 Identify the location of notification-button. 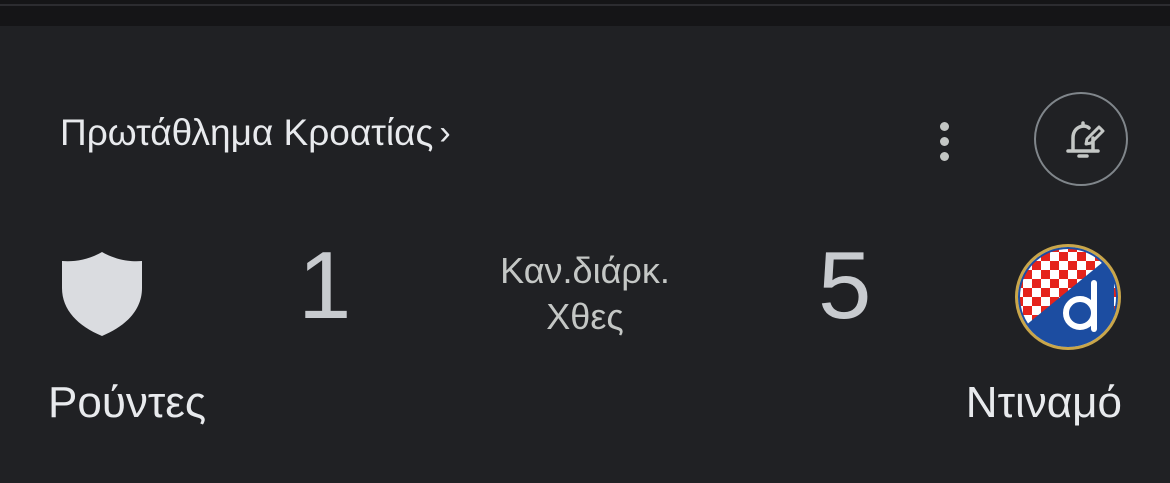
(1081, 139).